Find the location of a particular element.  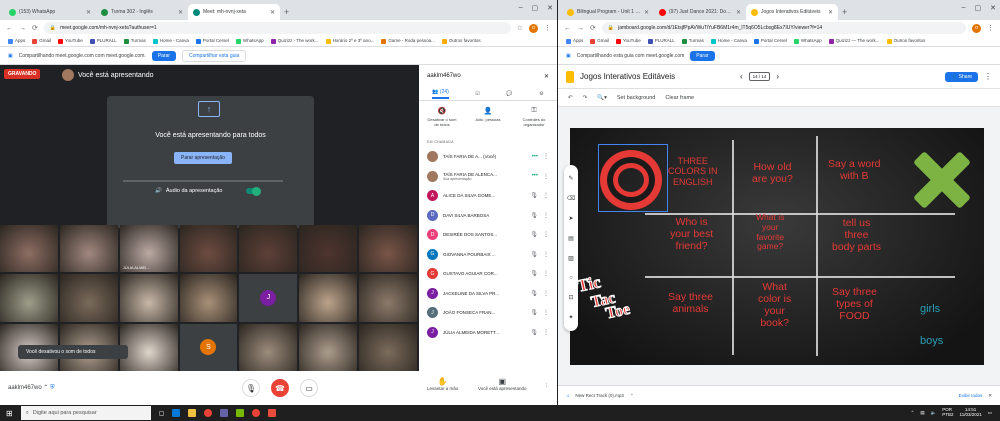

task-view-icon: ▢ is located at coordinates (162, 413).